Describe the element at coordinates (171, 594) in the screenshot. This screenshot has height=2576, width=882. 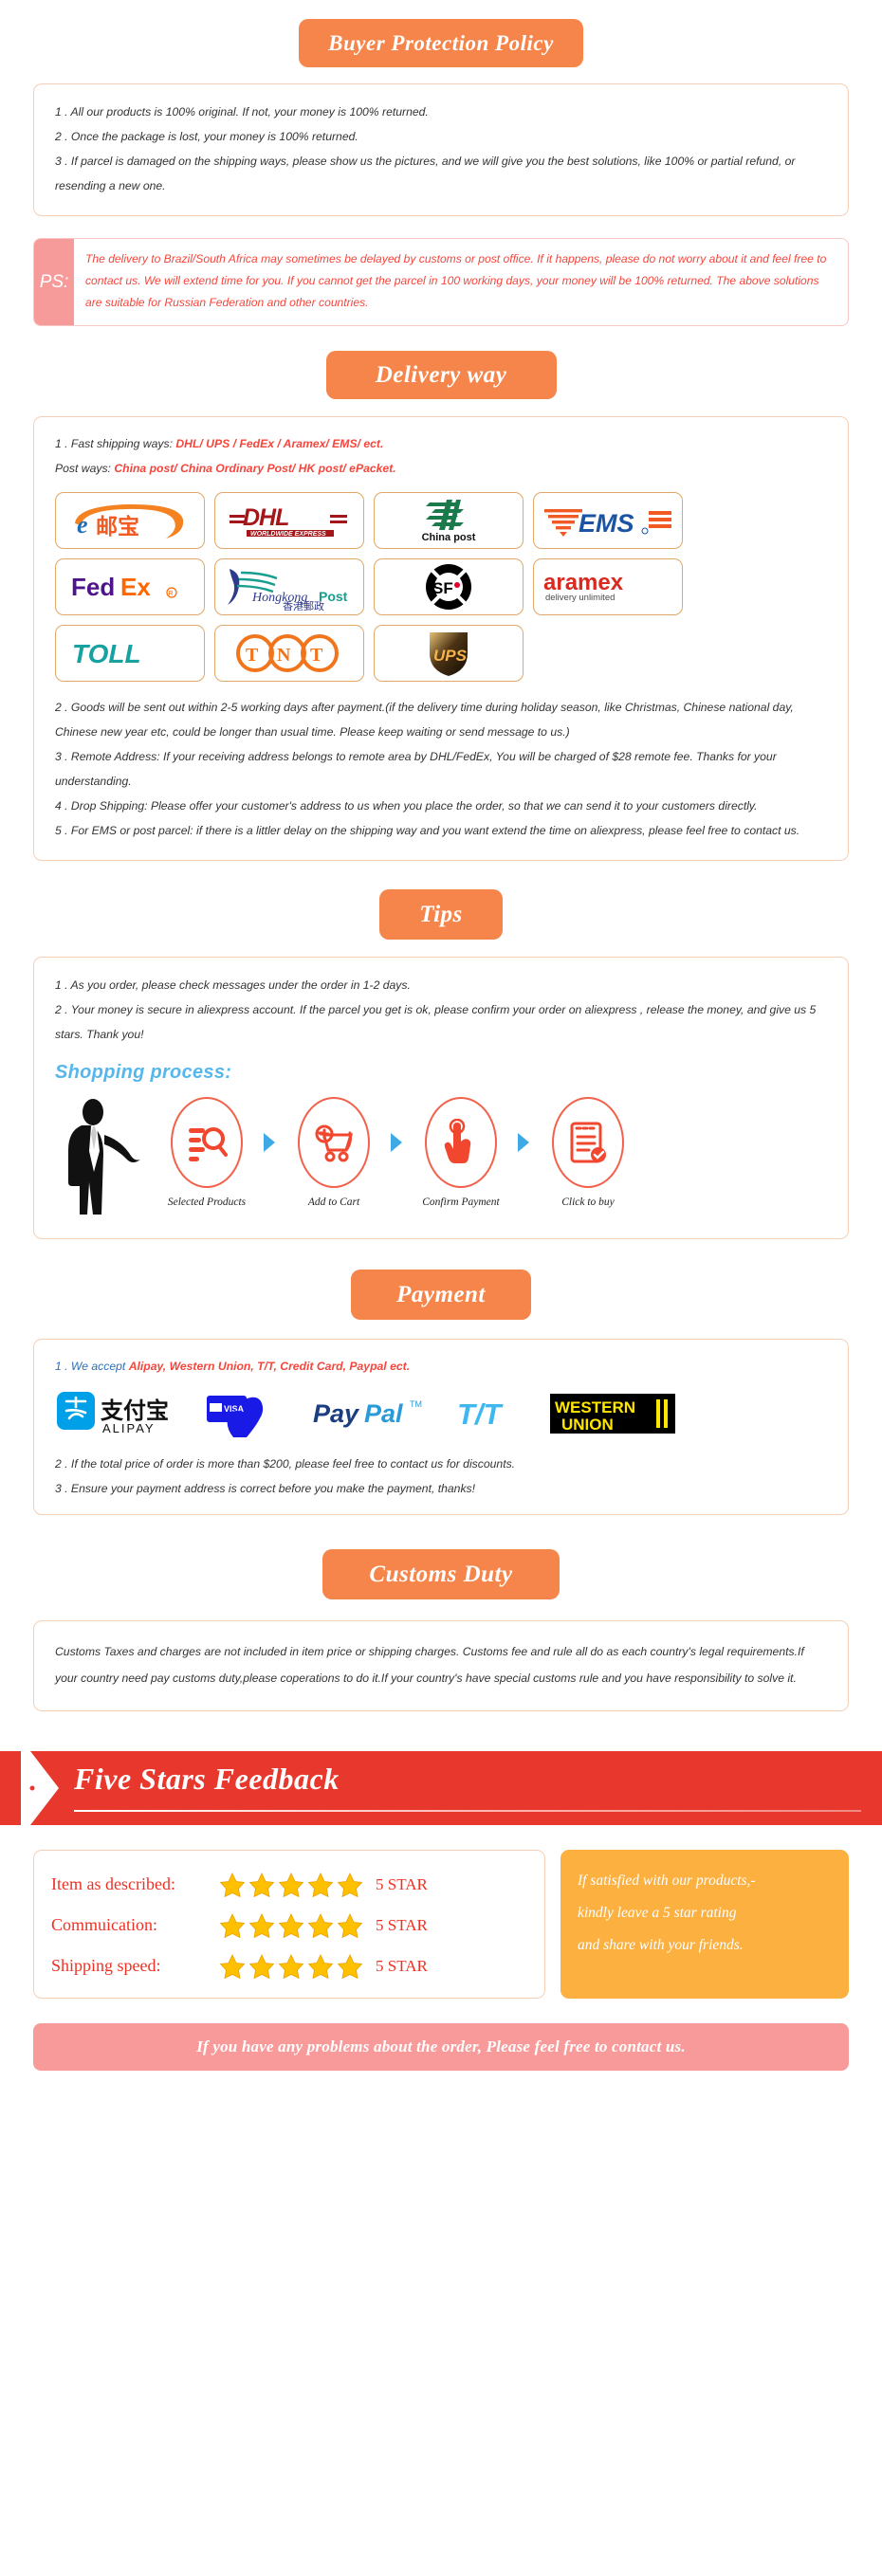
I see `svg-text: R` at that location.